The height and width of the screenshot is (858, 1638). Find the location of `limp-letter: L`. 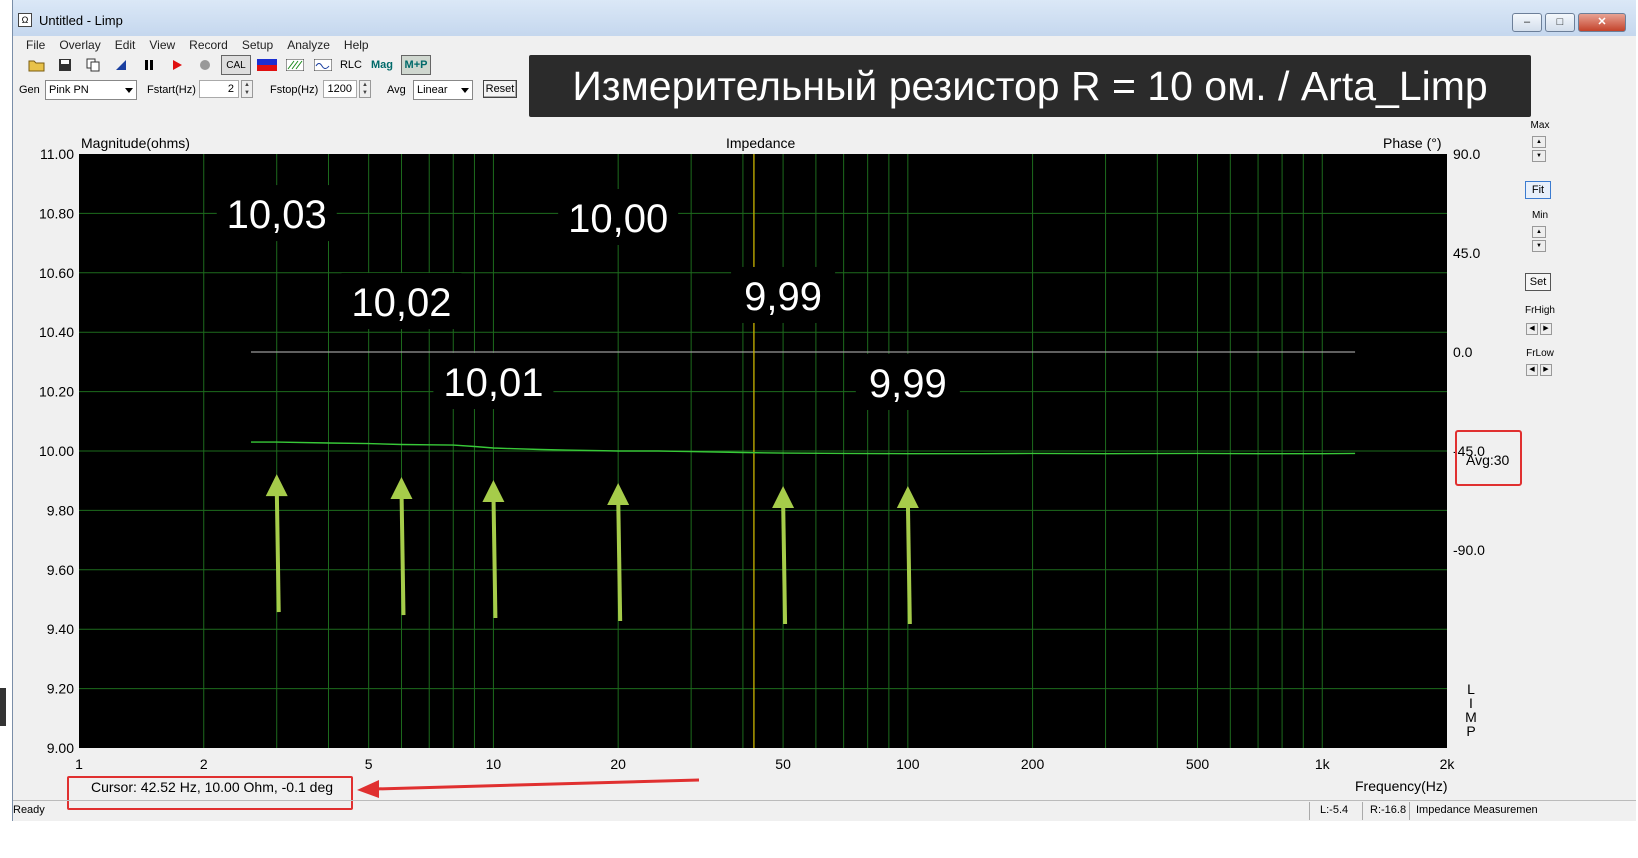

limp-letter: L is located at coordinates (1471, 689).